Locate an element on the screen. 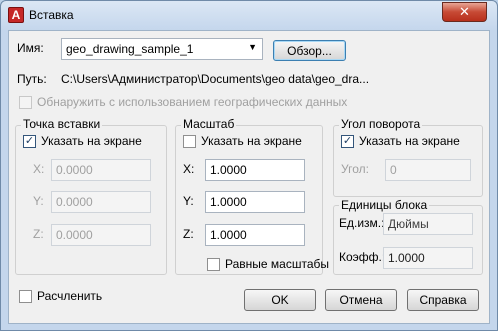  cancel-button: Отмена is located at coordinates (361, 300).